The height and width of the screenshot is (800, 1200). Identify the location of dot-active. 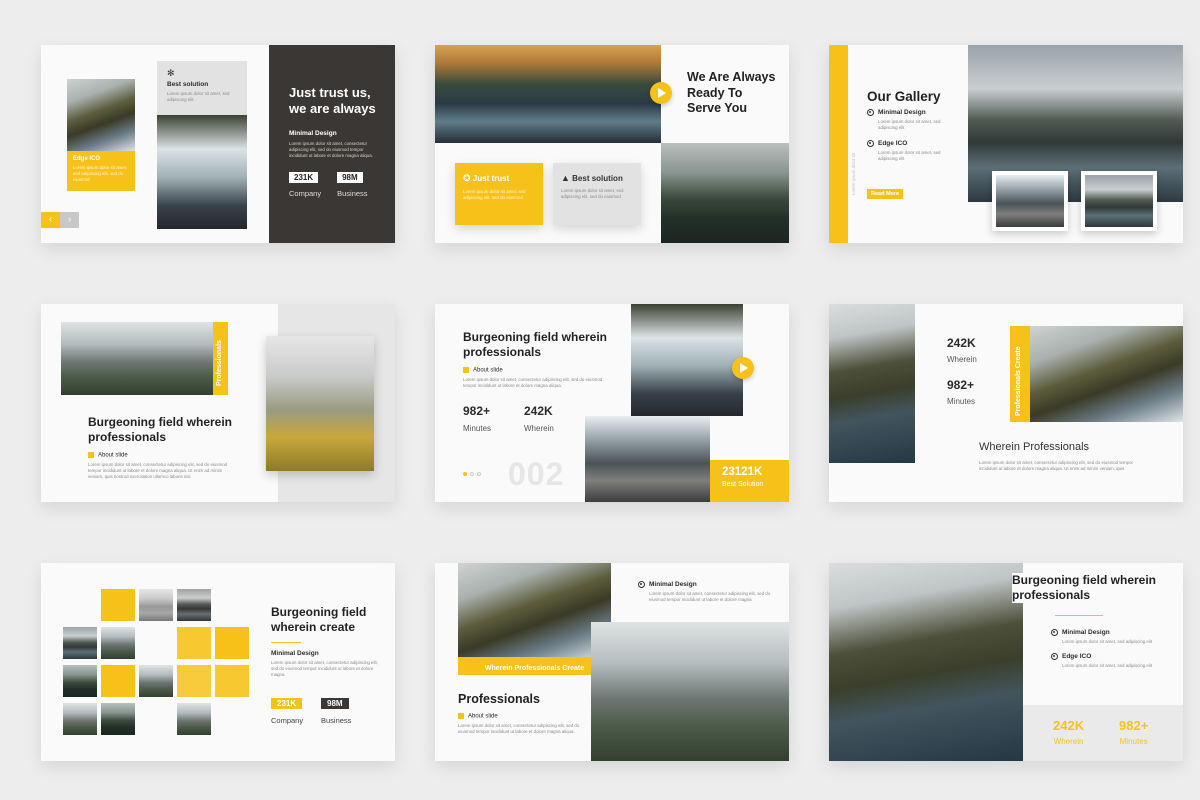
(465, 474).